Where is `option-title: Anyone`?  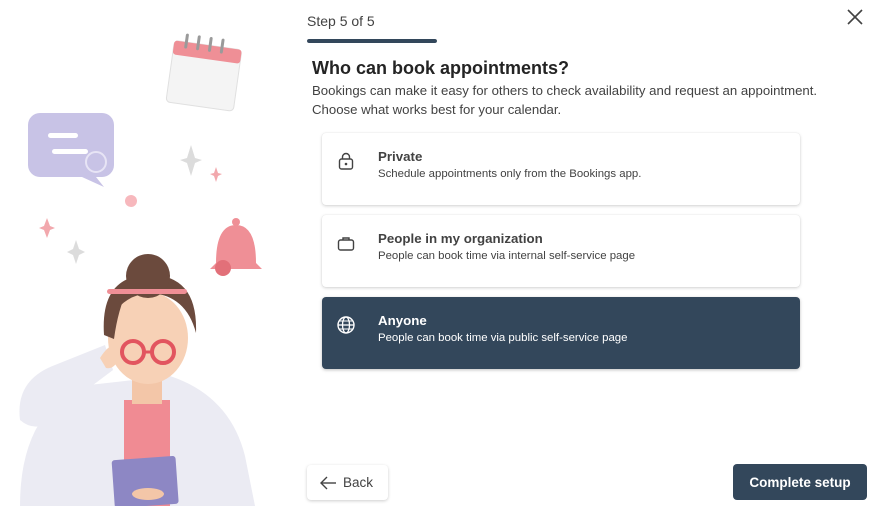
option-title: Anyone is located at coordinates (402, 320).